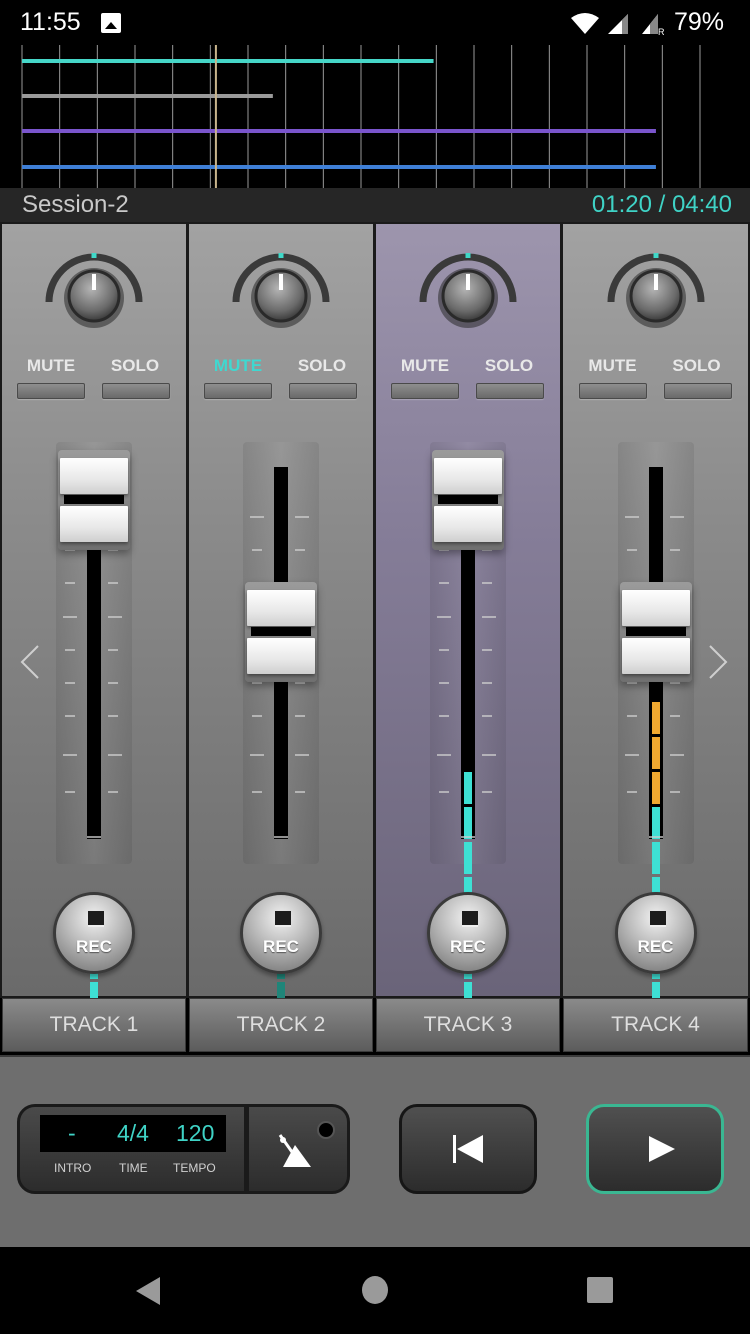 The height and width of the screenshot is (1334, 750). Describe the element at coordinates (600, 1290) in the screenshot. I see `recents-icon` at that location.